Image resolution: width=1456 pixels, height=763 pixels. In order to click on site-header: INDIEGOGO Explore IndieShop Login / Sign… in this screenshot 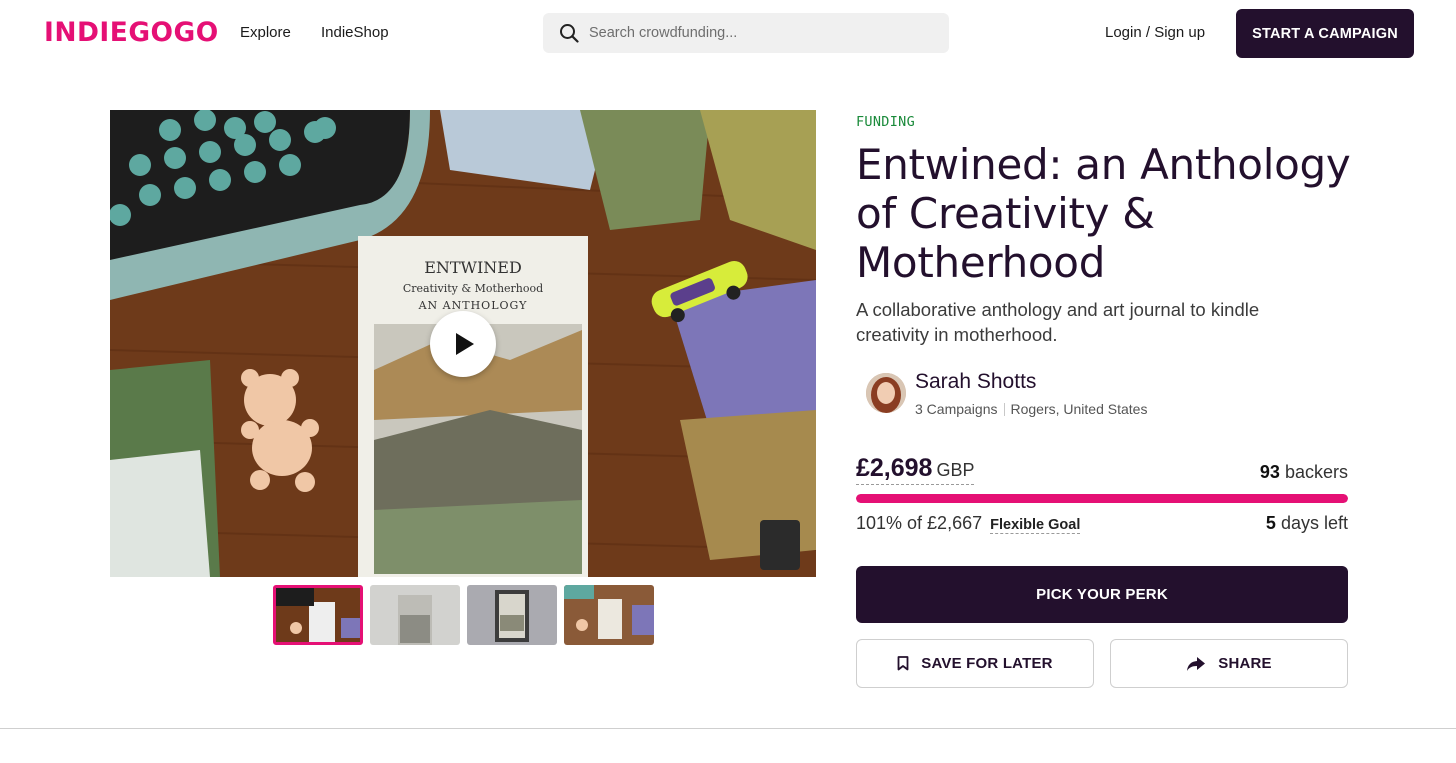, I will do `click(728, 33)`.